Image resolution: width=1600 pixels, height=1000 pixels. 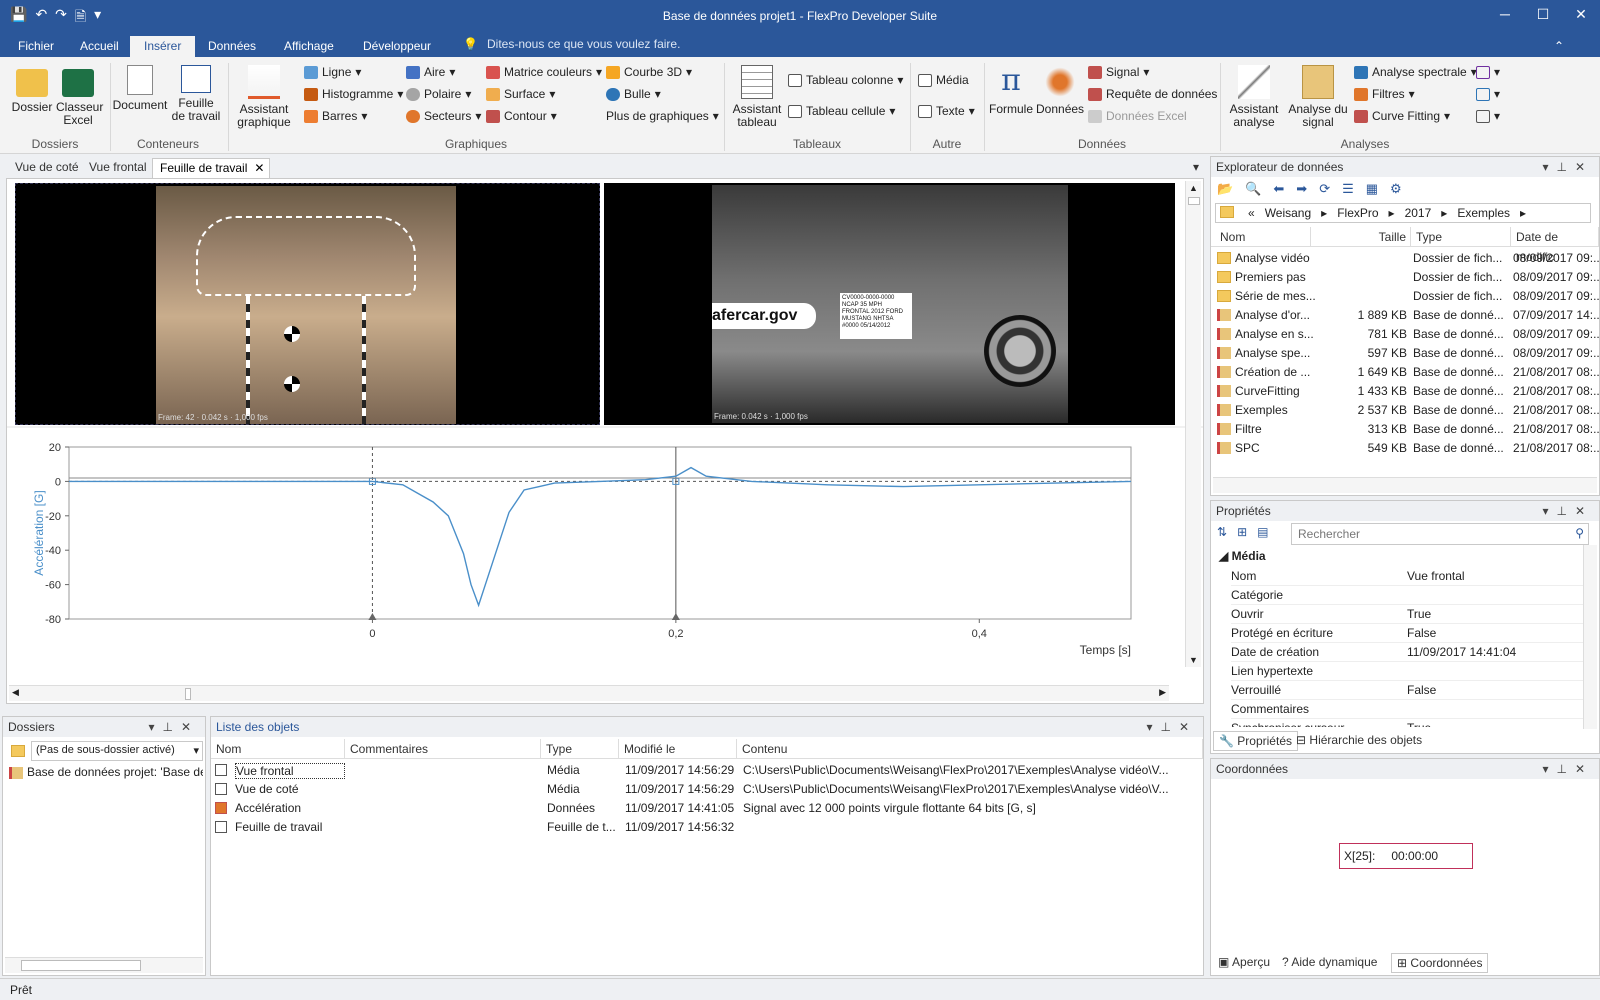 I want to click on polaire-button: Polaire ▾, so click(x=438, y=94).